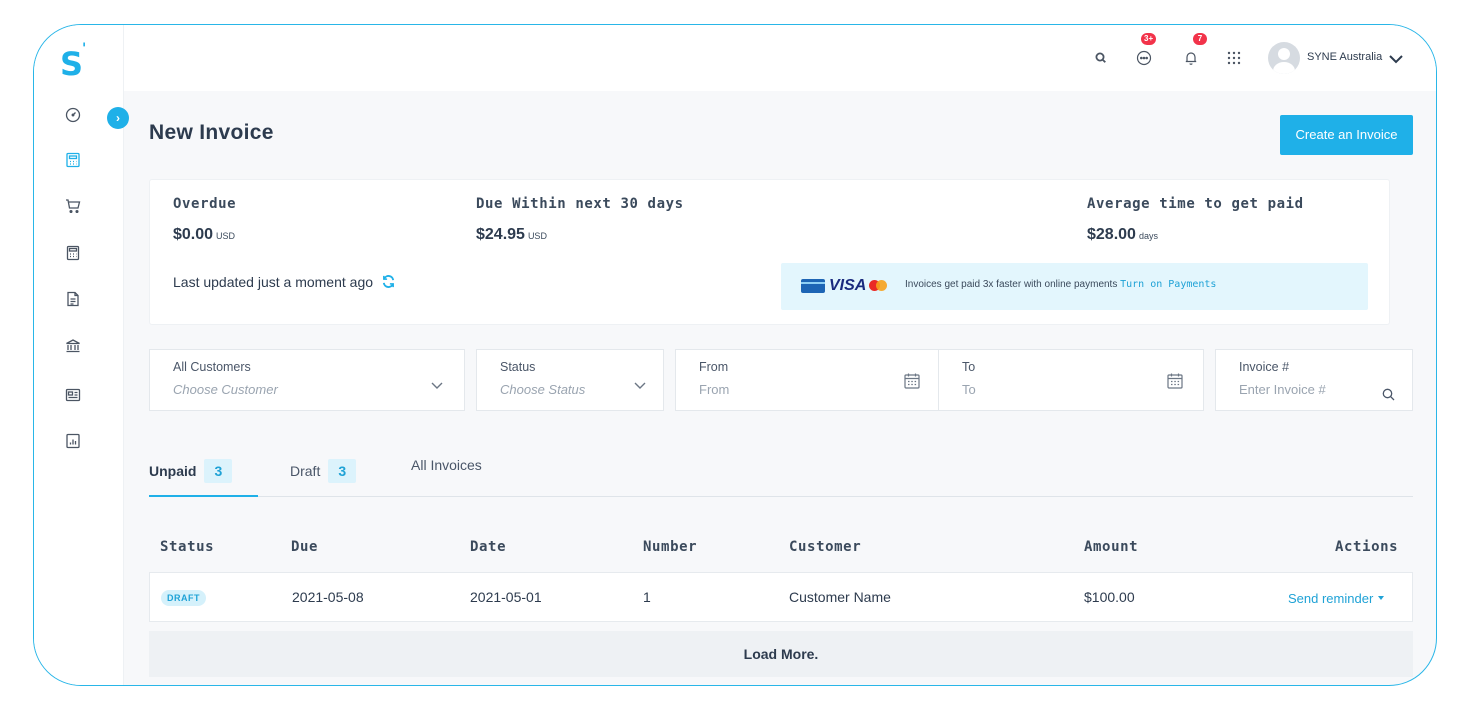  What do you see at coordinates (580, 204) in the screenshot?
I see `due-label: Due Within next 30 days` at bounding box center [580, 204].